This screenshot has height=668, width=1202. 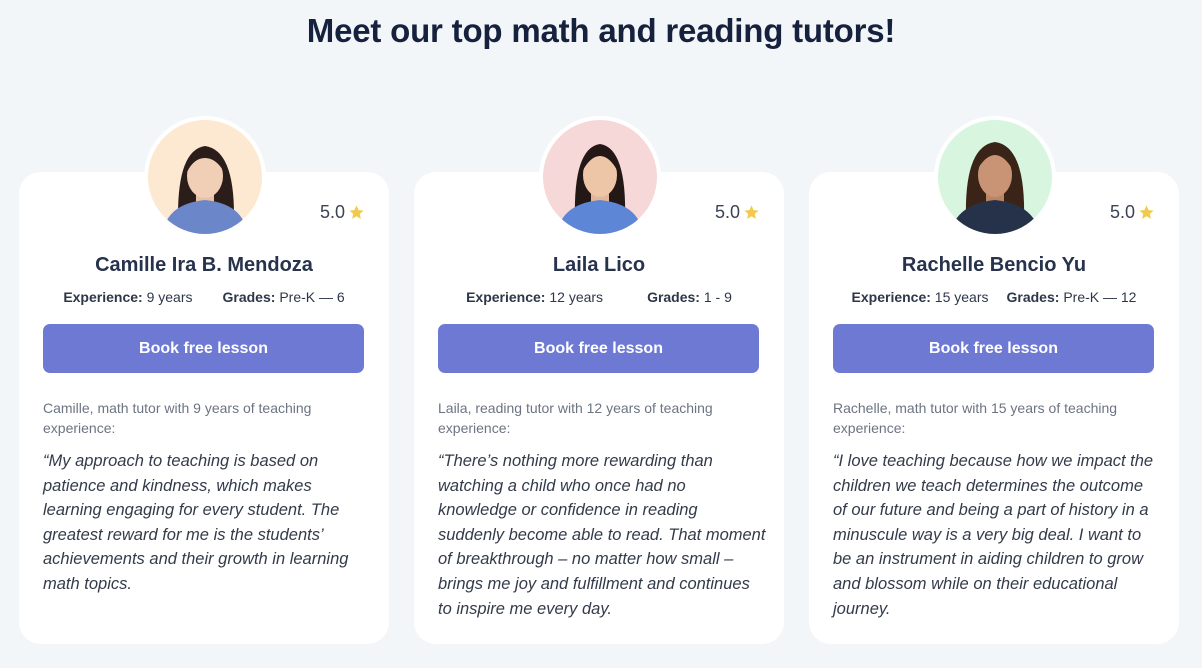 What do you see at coordinates (961, 297) in the screenshot?
I see `experience-value: 15 years` at bounding box center [961, 297].